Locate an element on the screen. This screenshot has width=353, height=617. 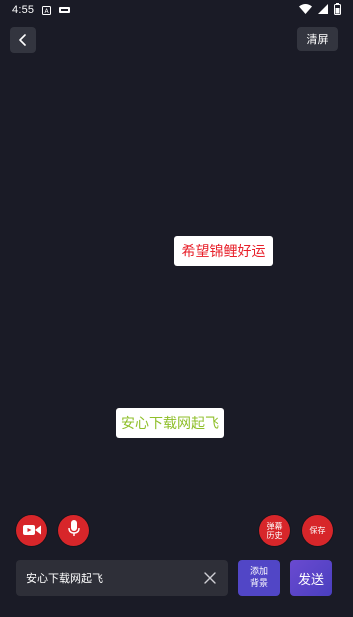
microphone-icon is located at coordinates (73, 530).